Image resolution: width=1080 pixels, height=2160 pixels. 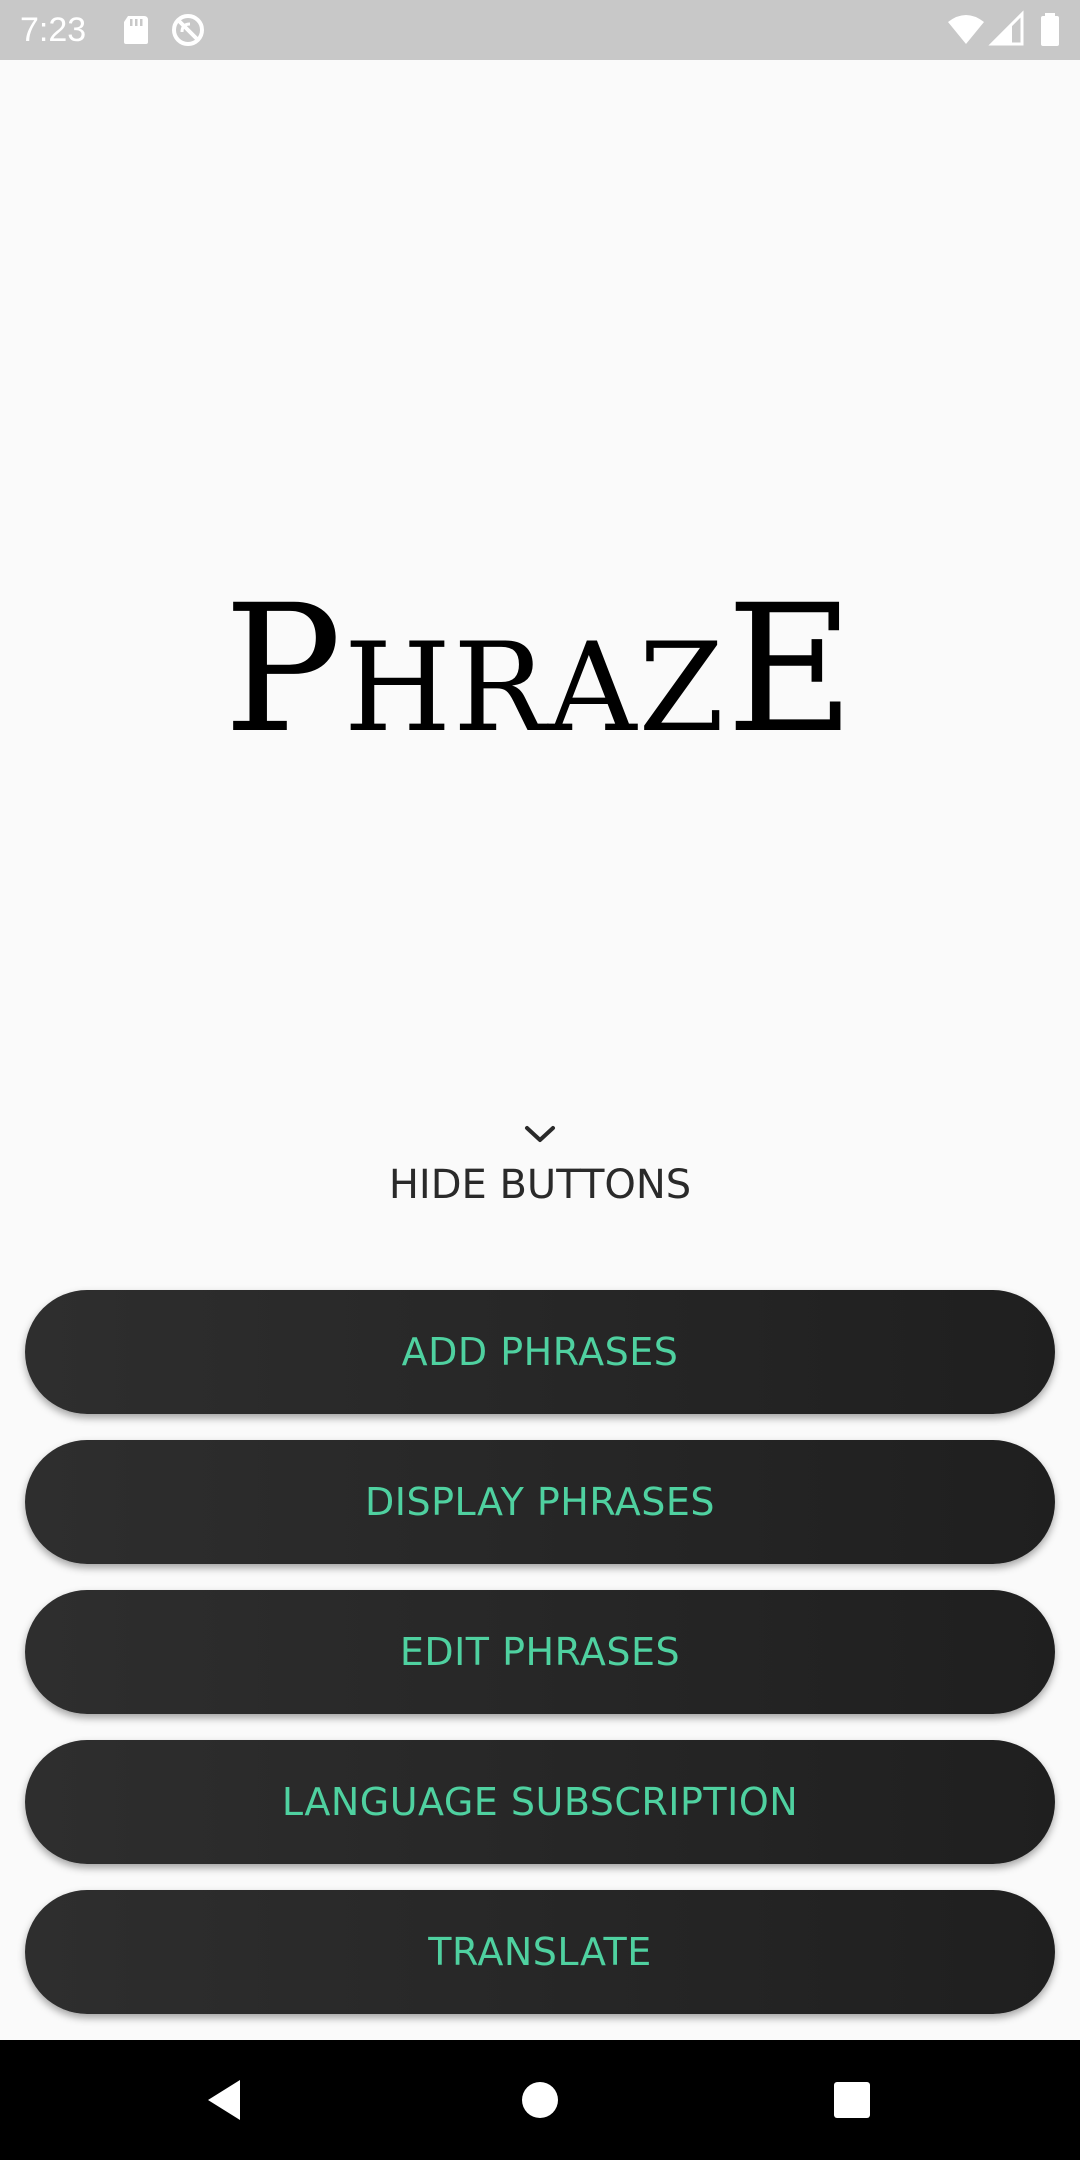 I want to click on hide-buttons-toggle: HIDE BUTTONS, so click(x=540, y=1175).